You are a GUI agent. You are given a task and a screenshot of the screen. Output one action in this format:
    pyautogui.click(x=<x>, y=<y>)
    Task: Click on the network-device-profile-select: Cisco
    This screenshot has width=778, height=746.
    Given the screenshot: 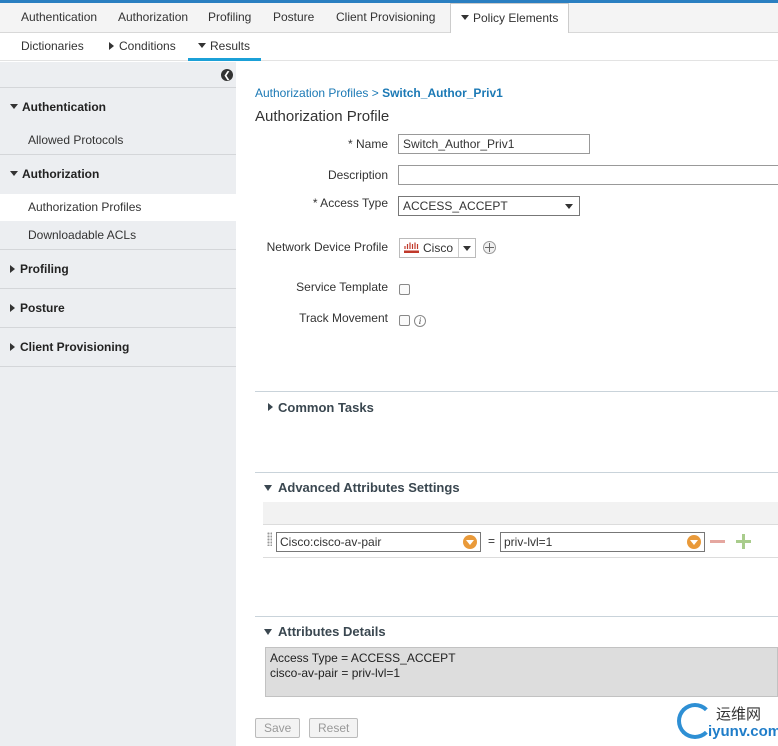 What is the action you would take?
    pyautogui.click(x=437, y=248)
    